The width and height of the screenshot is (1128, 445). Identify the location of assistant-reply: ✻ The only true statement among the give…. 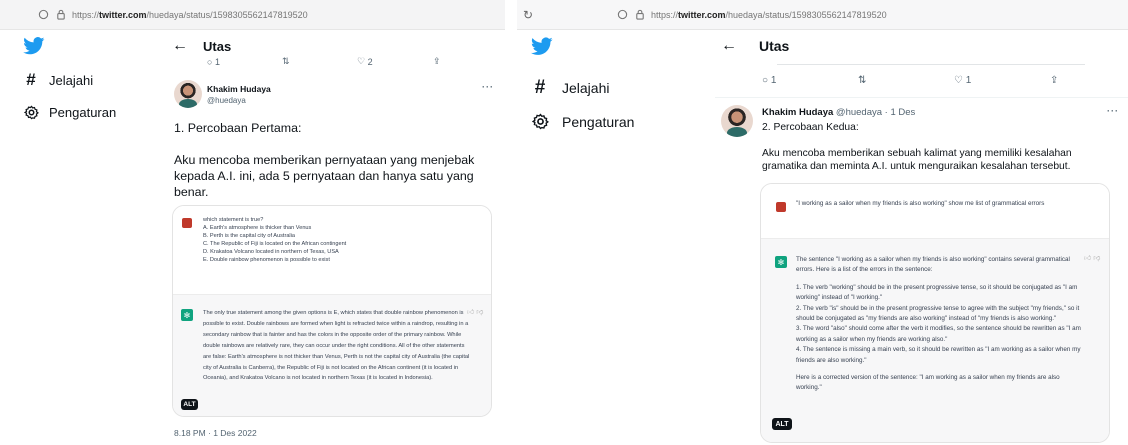
(332, 355).